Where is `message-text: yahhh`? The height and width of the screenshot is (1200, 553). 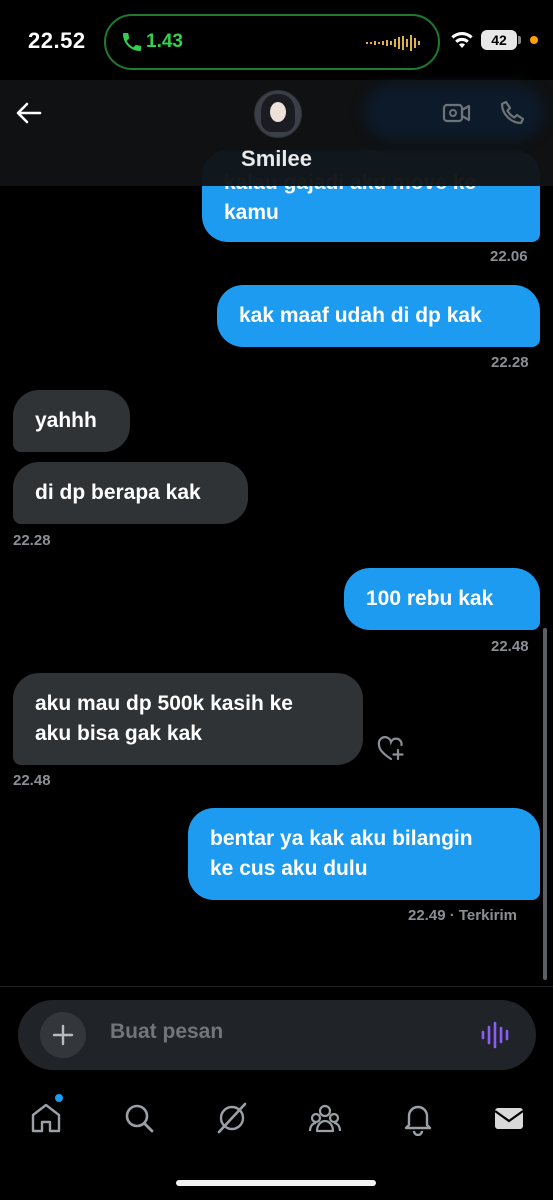 message-text: yahhh is located at coordinates (66, 420).